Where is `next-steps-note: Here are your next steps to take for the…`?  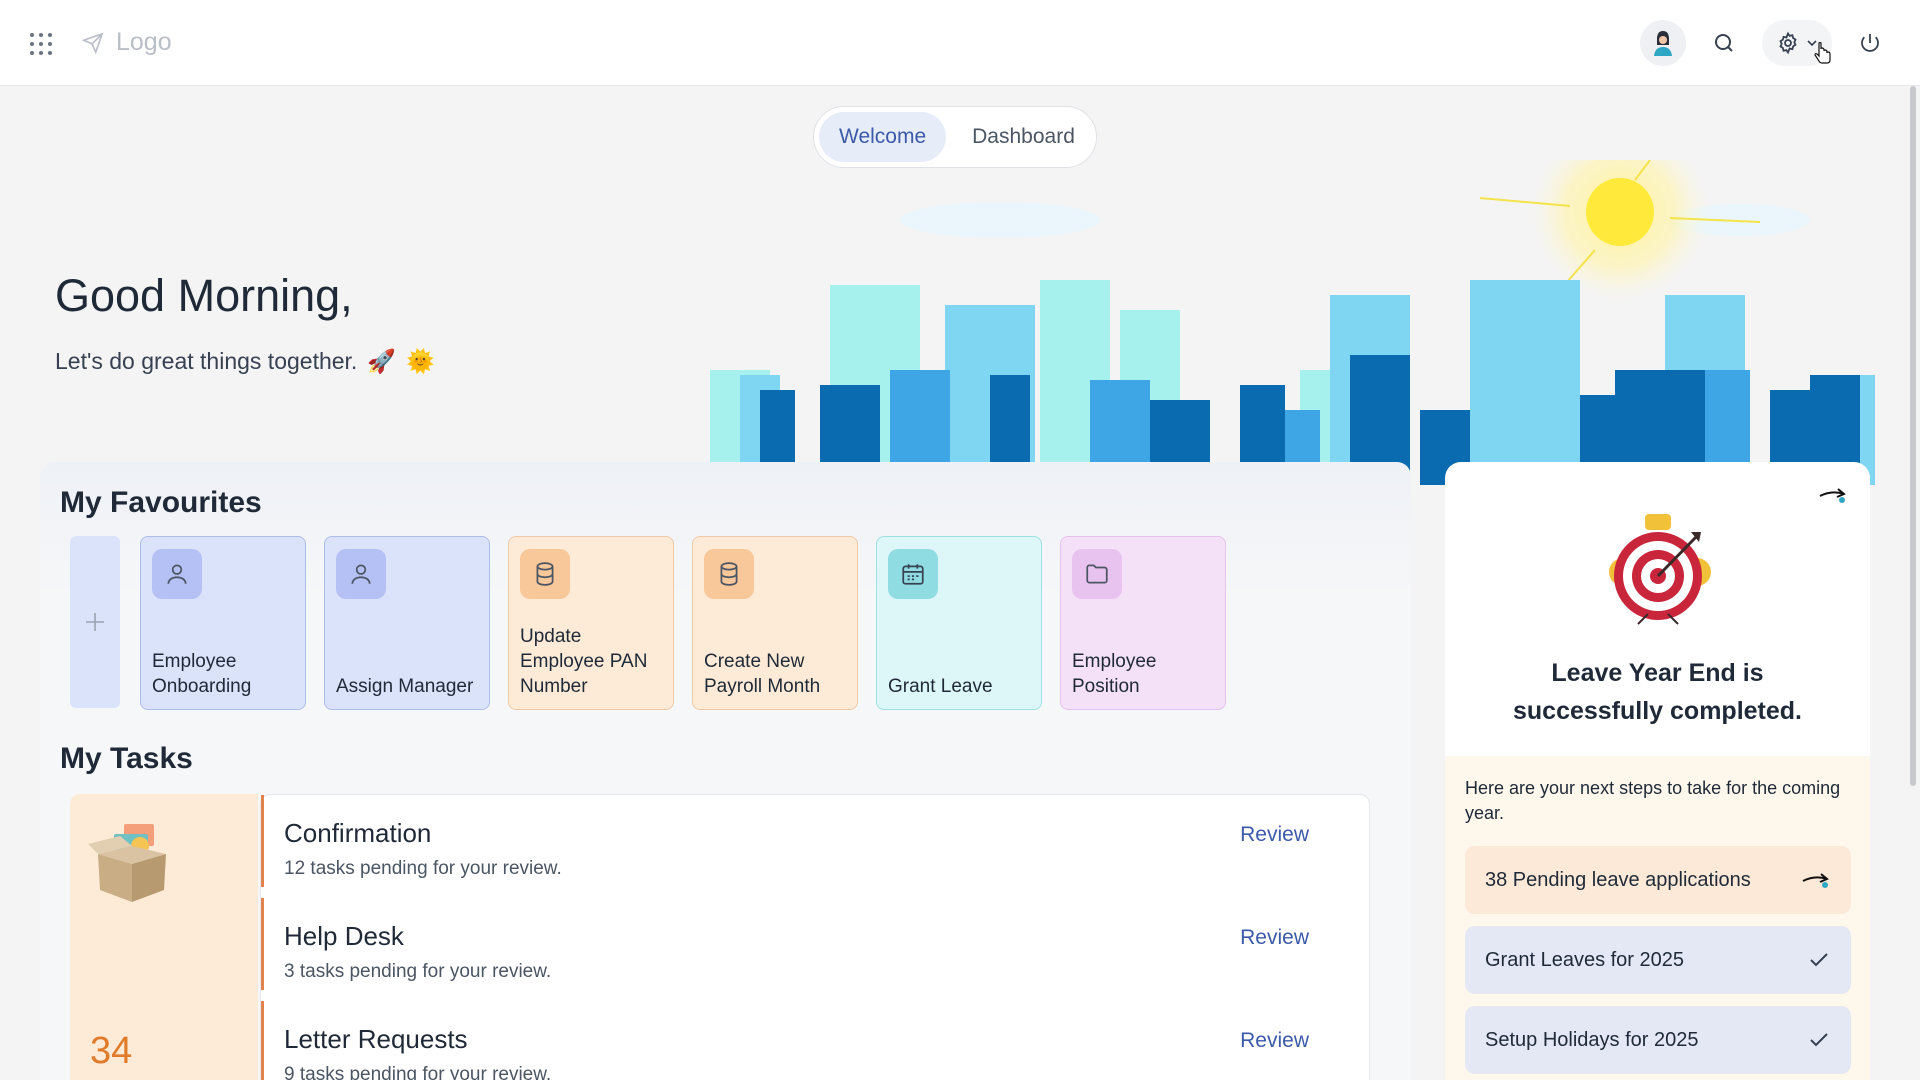
next-steps-note: Here are your next steps to take for the… is located at coordinates (1653, 800).